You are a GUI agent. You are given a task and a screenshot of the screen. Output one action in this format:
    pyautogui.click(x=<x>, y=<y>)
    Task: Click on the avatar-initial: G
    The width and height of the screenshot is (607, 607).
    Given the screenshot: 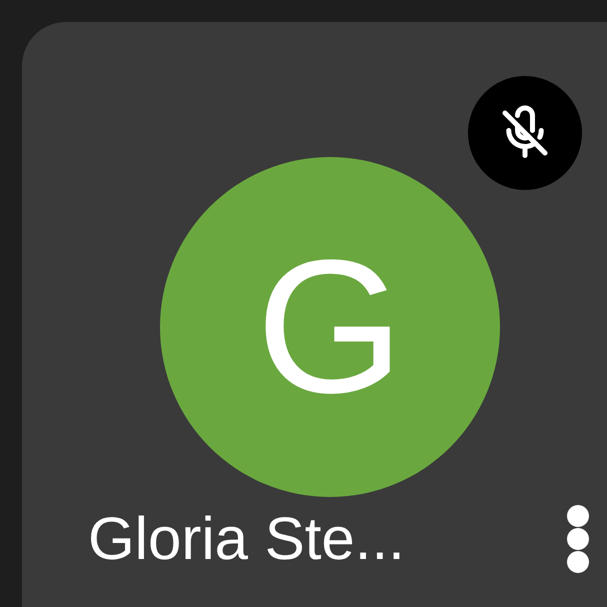 What is the action you would take?
    pyautogui.click(x=330, y=327)
    